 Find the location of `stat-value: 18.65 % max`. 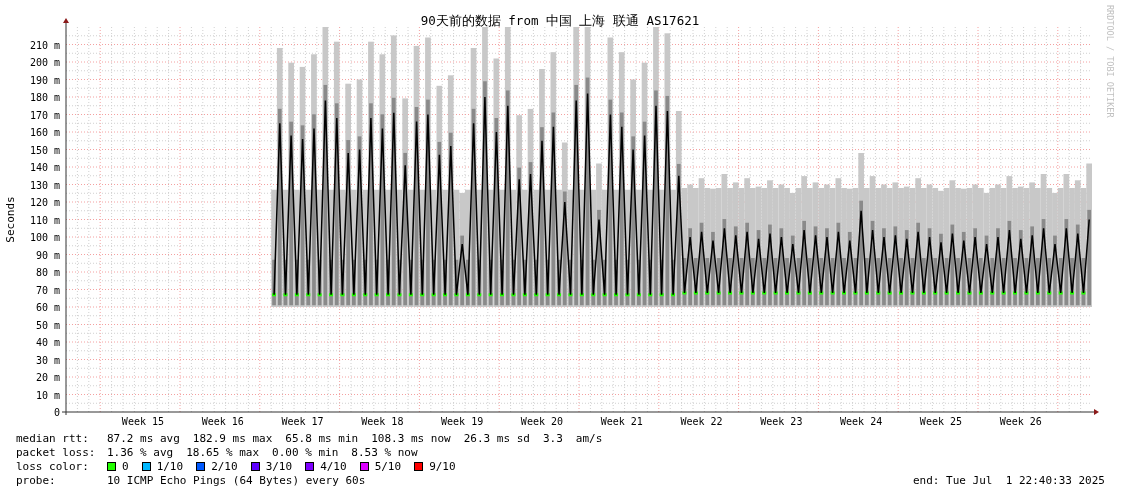

stat-value: 18.65 % max is located at coordinates (223, 452).